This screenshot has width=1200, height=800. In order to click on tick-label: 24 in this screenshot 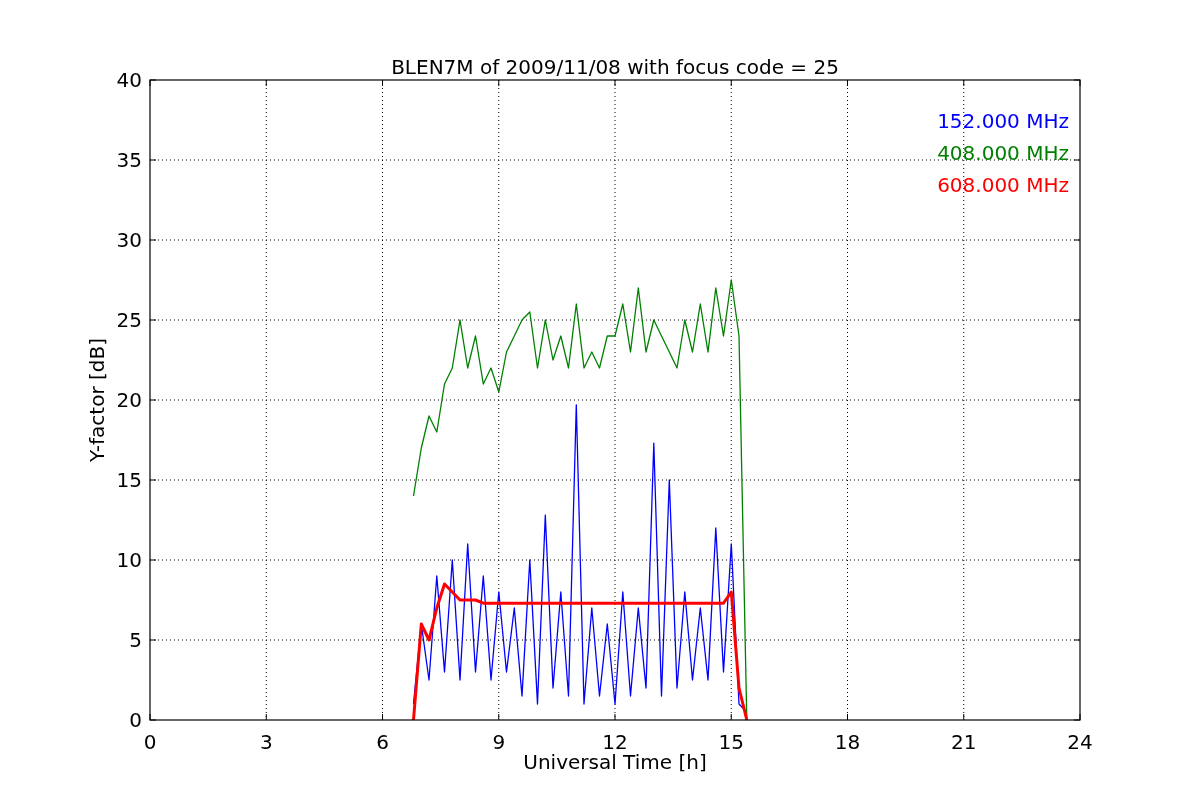, I will do `click(1080, 742)`.